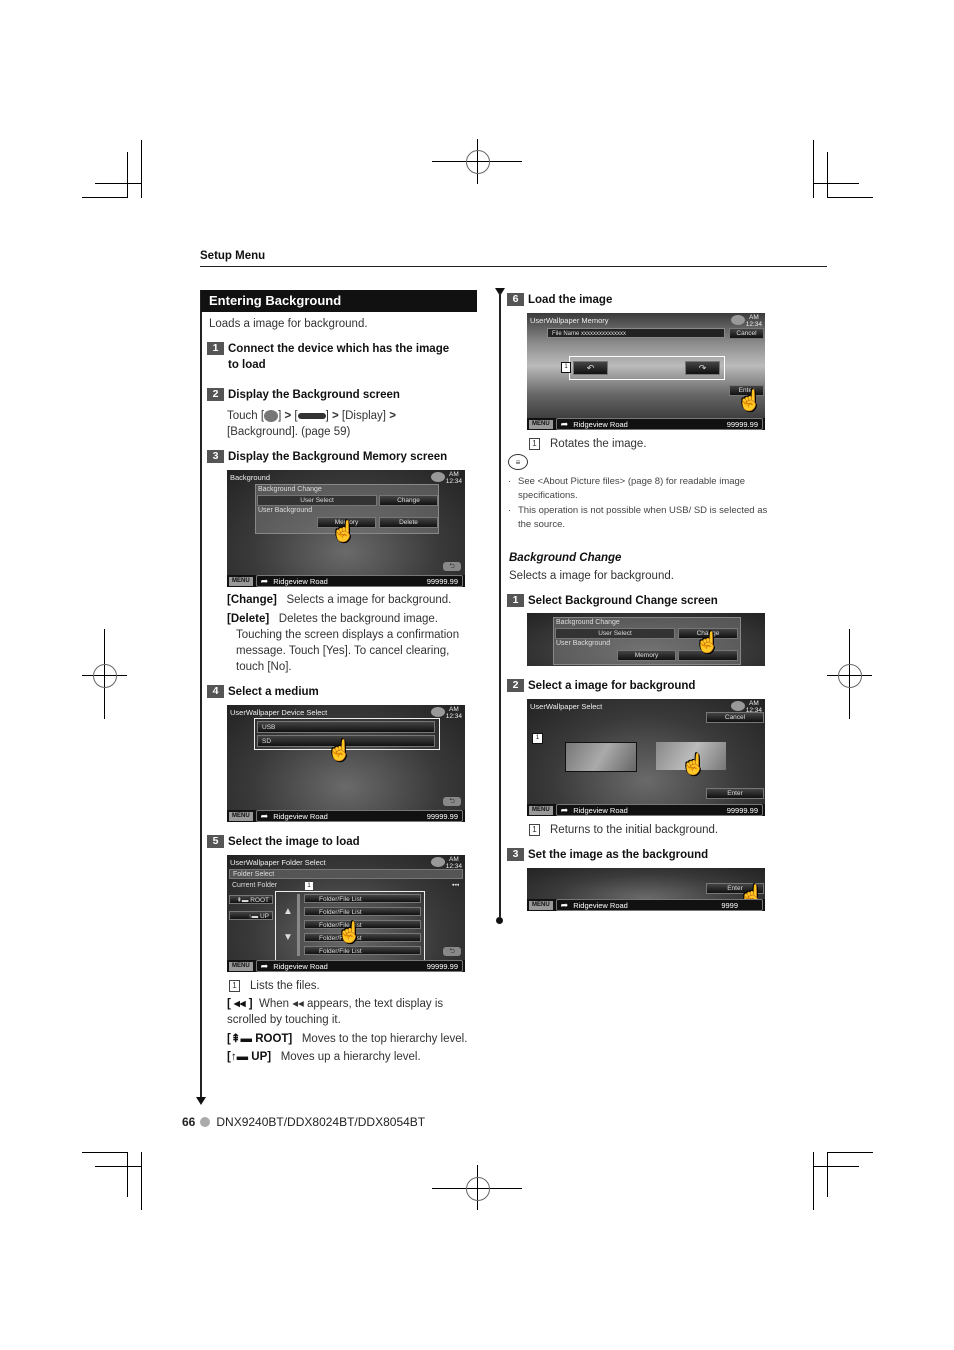  I want to click on delete-button: Delete, so click(408, 522).